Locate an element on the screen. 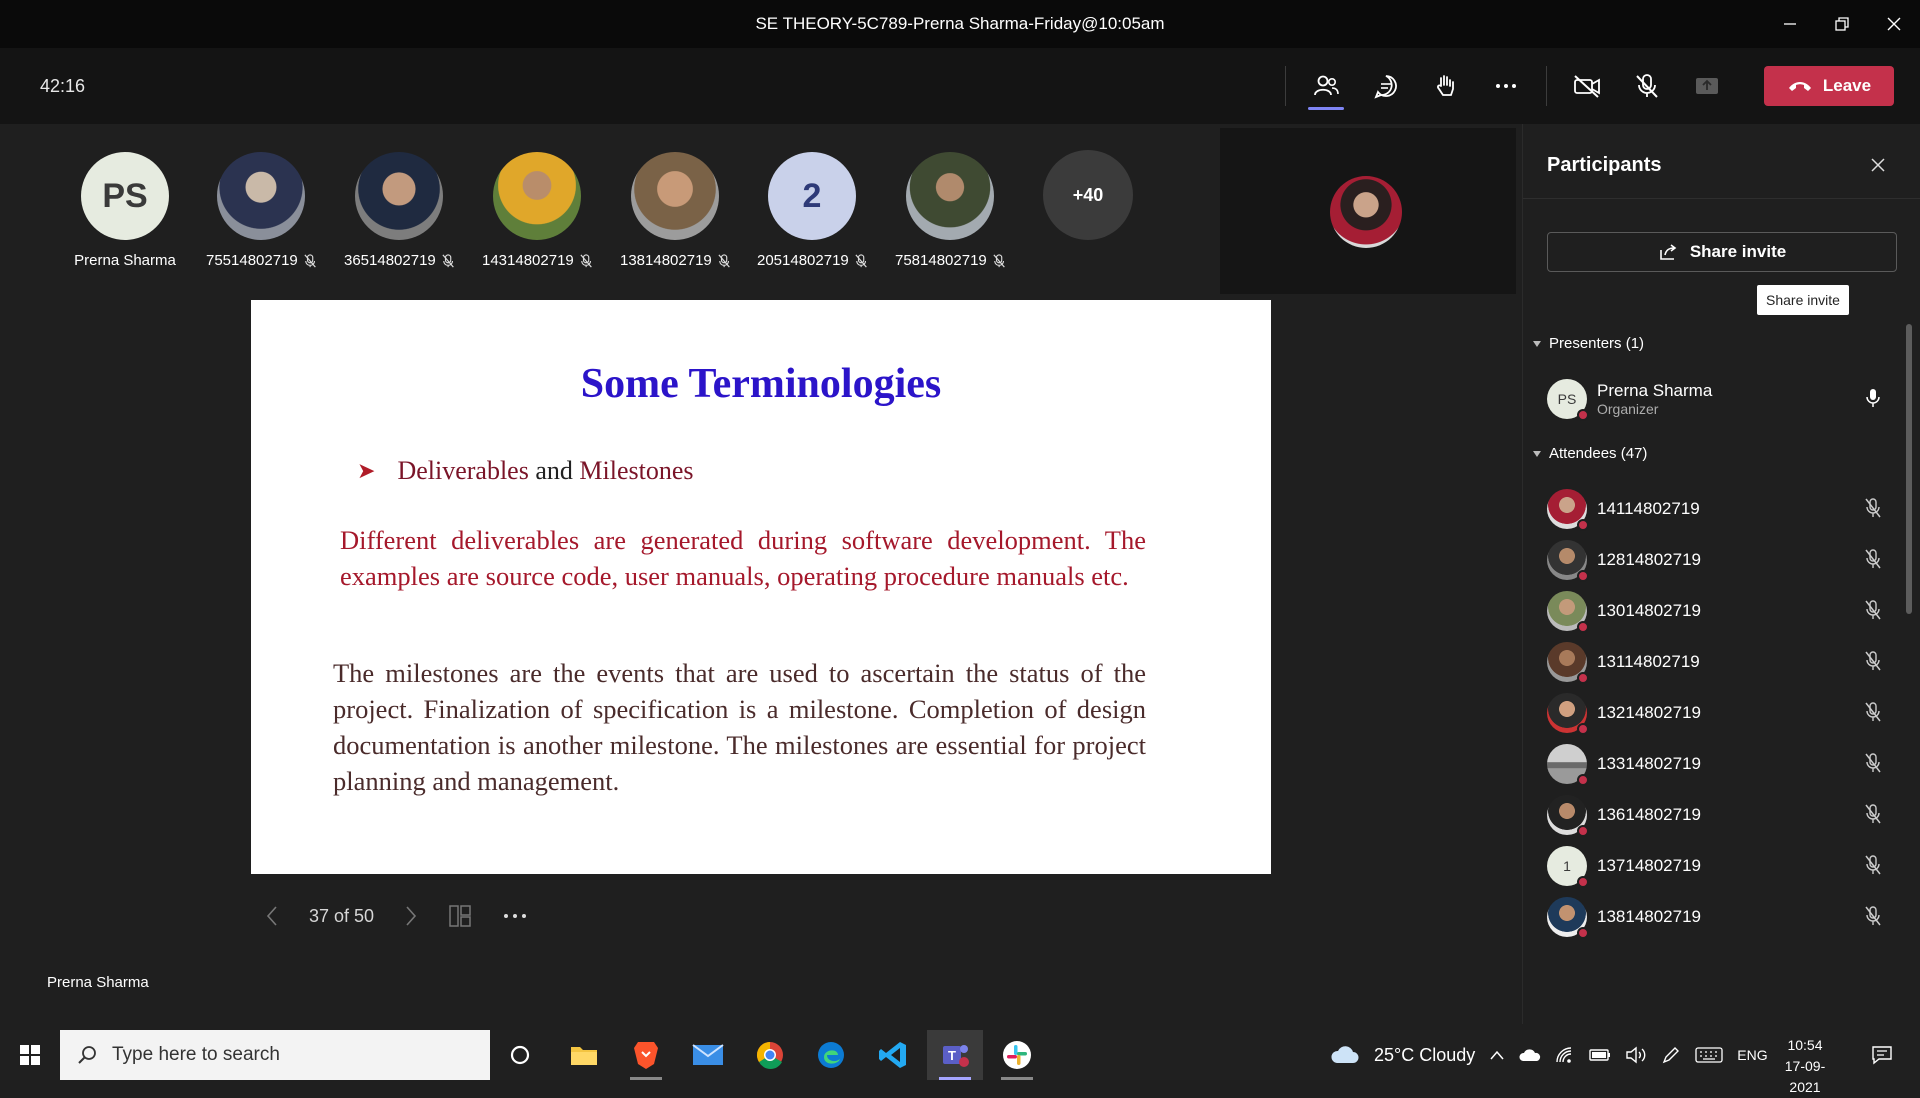 Image resolution: width=1920 pixels, height=1098 pixels. more-actions-button is located at coordinates (1506, 86).